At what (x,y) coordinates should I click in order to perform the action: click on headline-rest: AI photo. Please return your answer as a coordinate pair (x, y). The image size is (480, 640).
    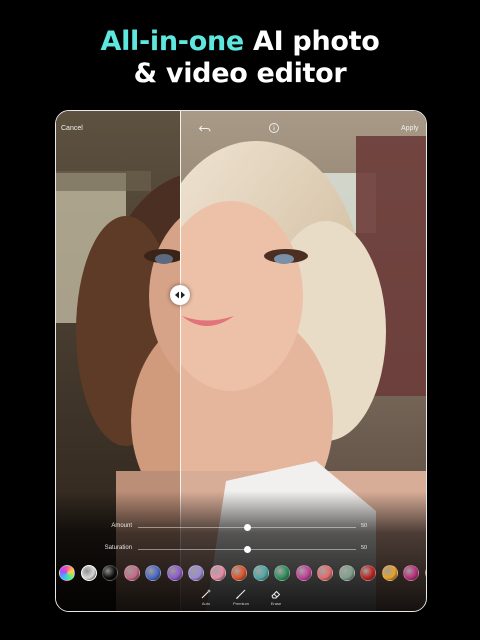
    Looking at the image, I should click on (311, 41).